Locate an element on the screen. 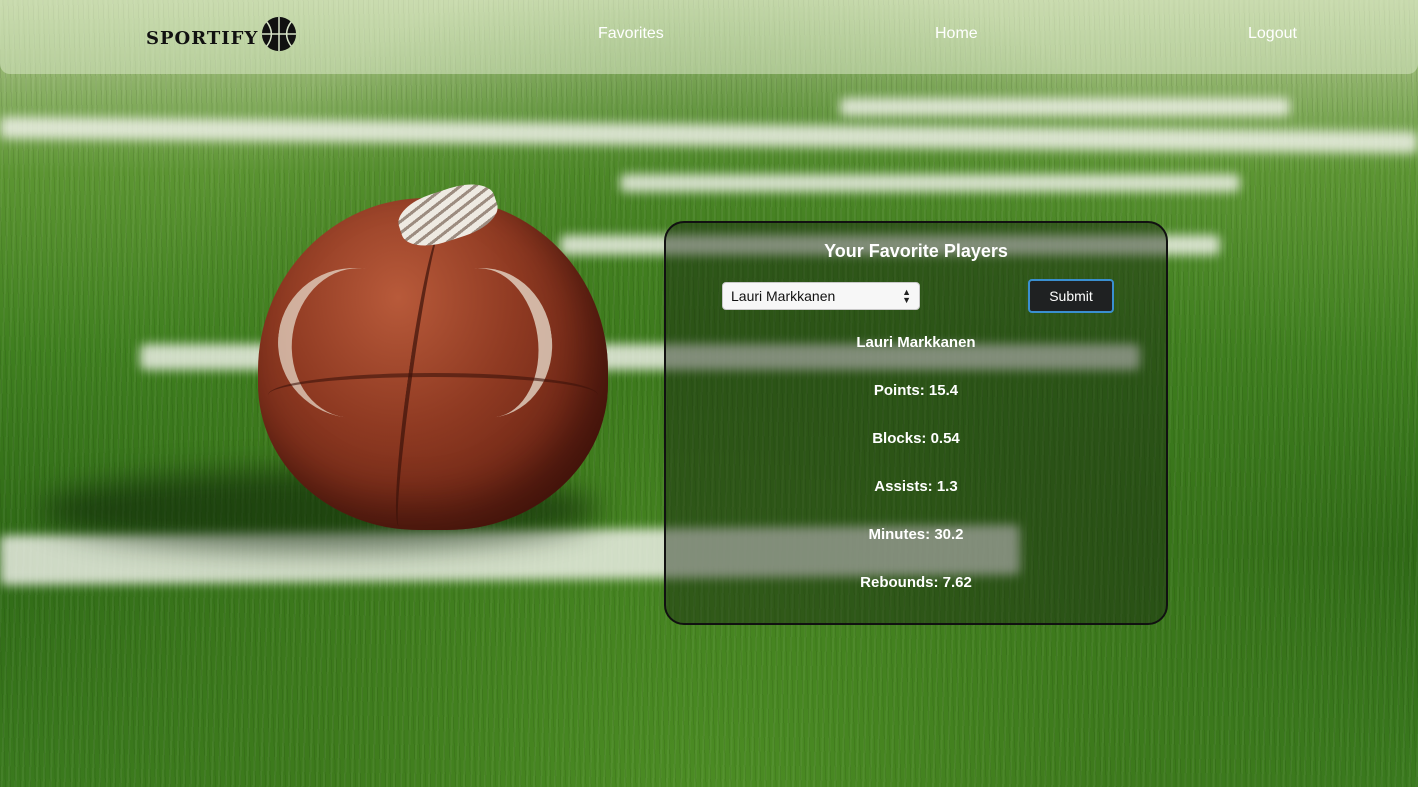  navbar: SPORTIFY Favorites Home Logout is located at coordinates (709, 37).